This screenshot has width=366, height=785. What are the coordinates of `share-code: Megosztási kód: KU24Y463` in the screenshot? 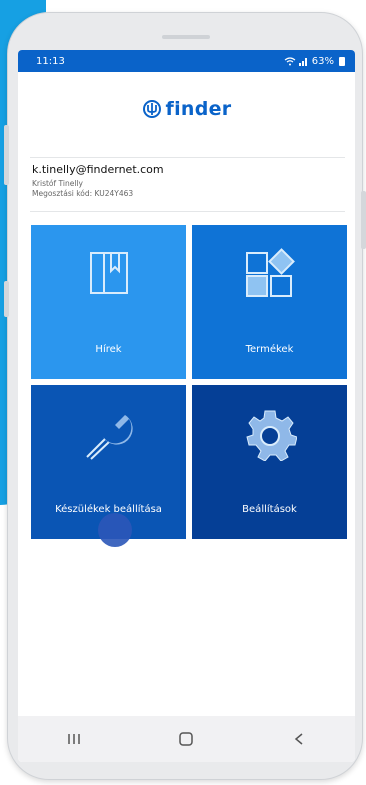 It's located at (83, 193).